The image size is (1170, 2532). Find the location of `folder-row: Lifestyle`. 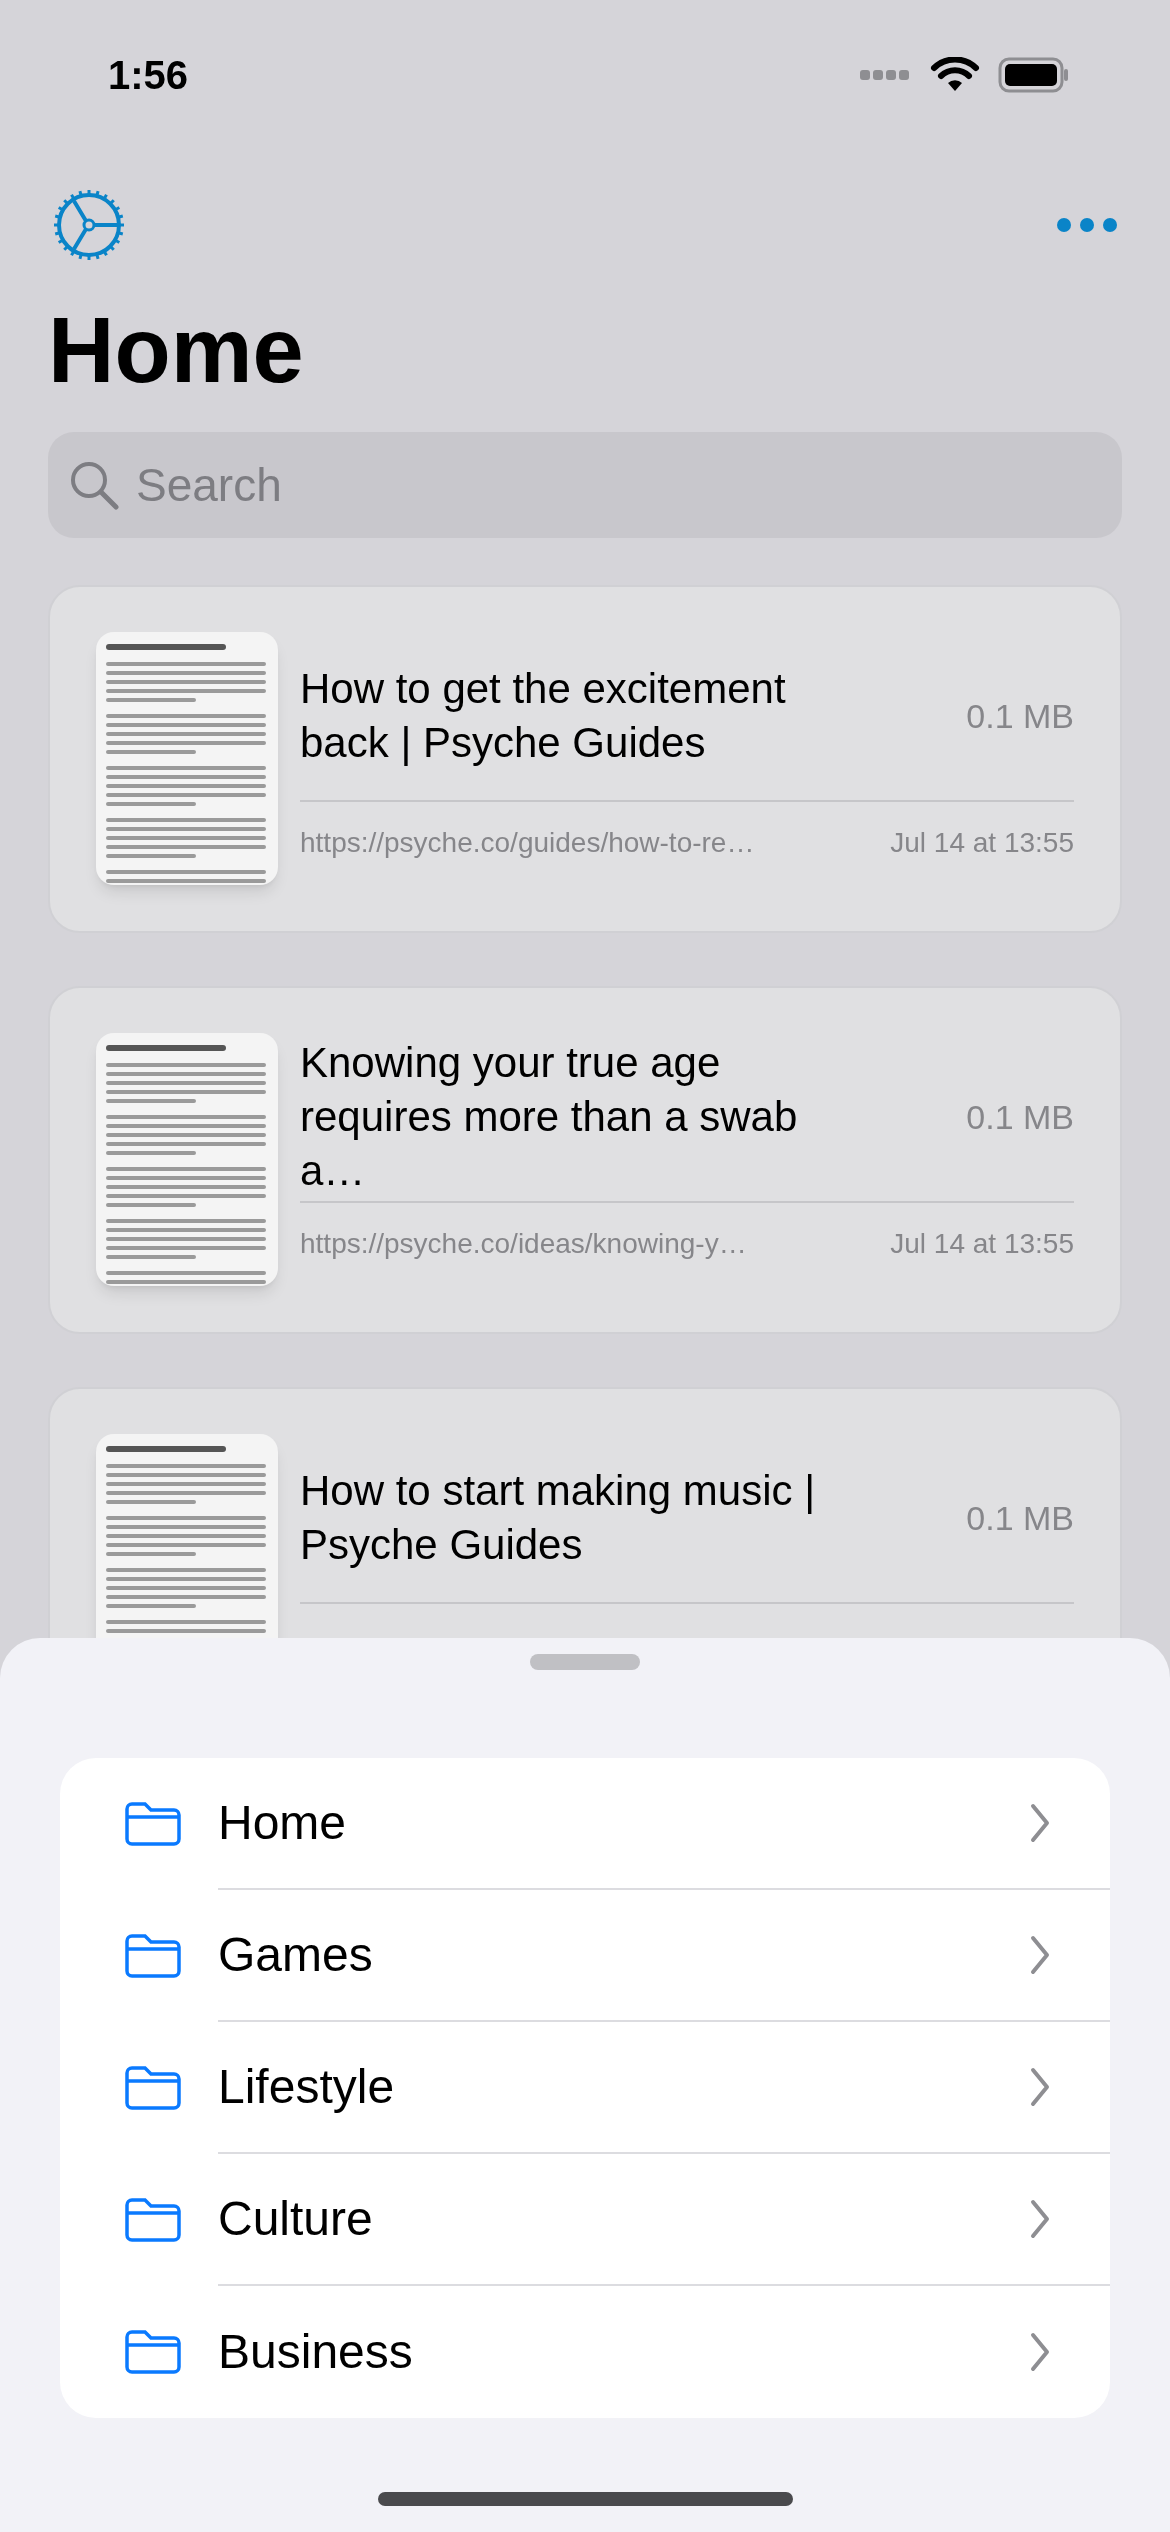

folder-row: Lifestyle is located at coordinates (585, 2088).